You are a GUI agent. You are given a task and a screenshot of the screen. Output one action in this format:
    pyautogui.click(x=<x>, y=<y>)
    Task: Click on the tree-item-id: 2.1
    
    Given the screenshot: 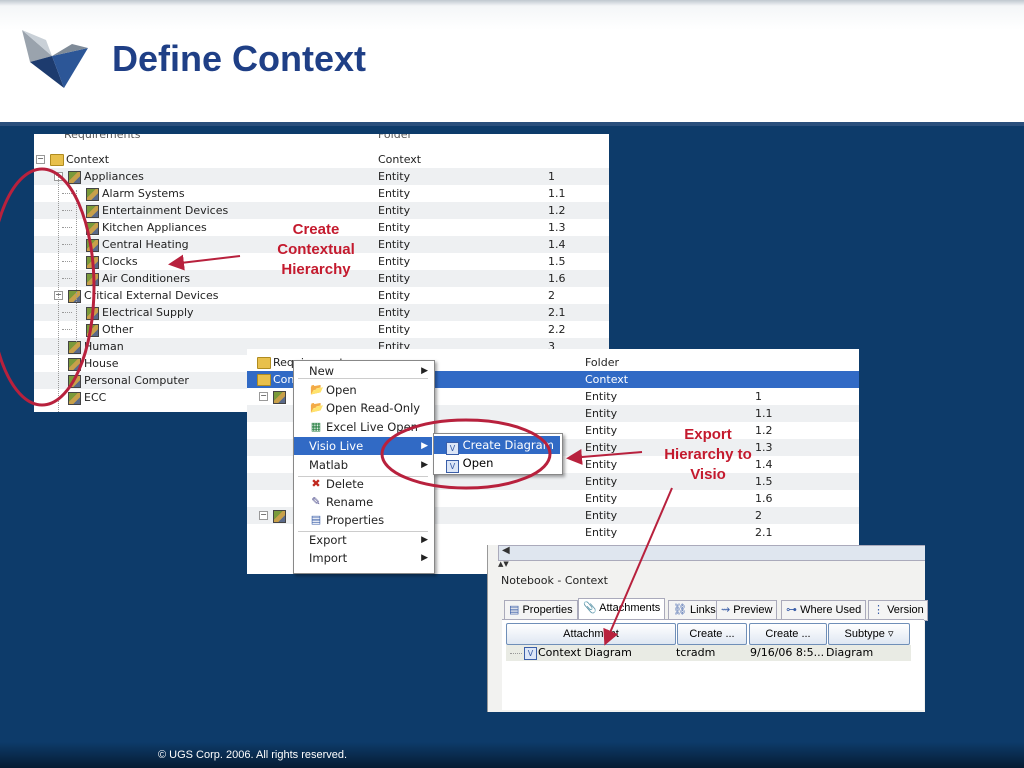 What is the action you would take?
    pyautogui.click(x=764, y=532)
    